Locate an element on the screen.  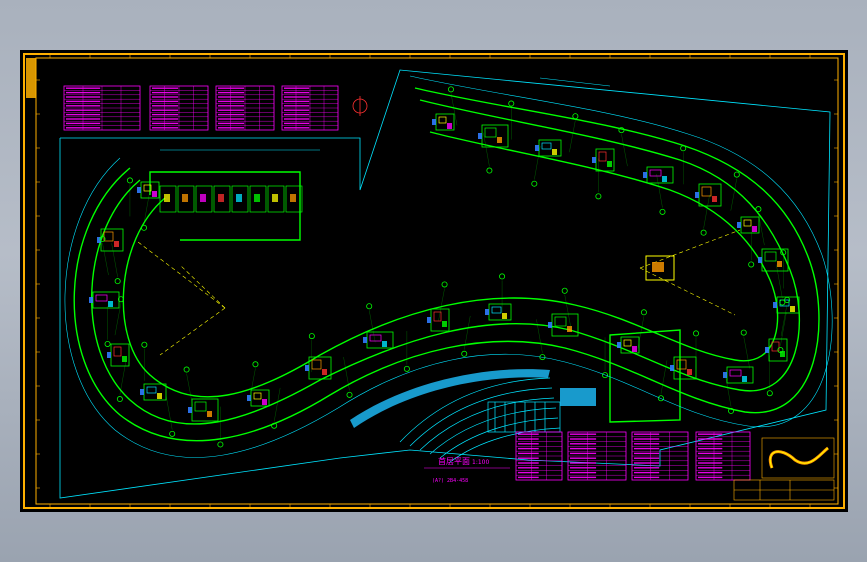
plan-title-block: 首层平面 1:100 (A?) 2B4-458 is located at coordinates (467, 470).